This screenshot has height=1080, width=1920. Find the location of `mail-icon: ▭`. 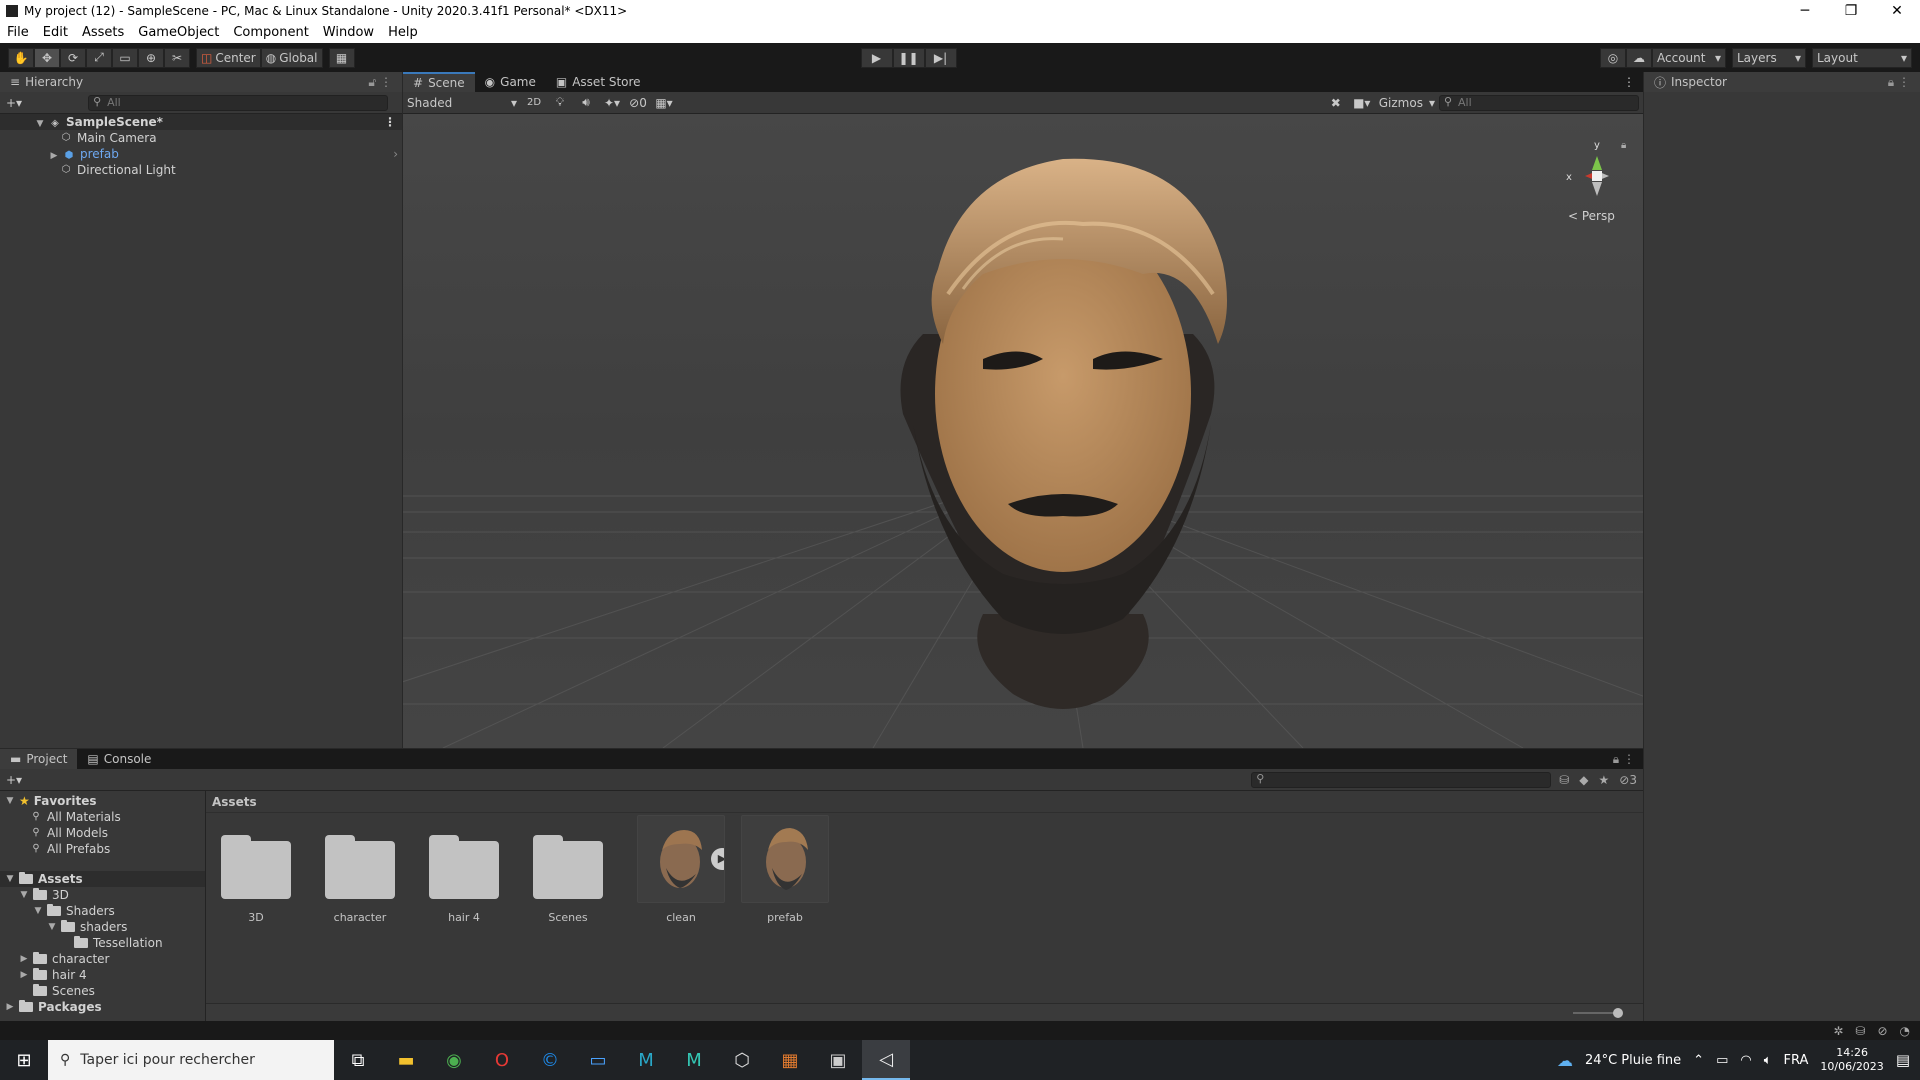

mail-icon: ▭ is located at coordinates (598, 1060).